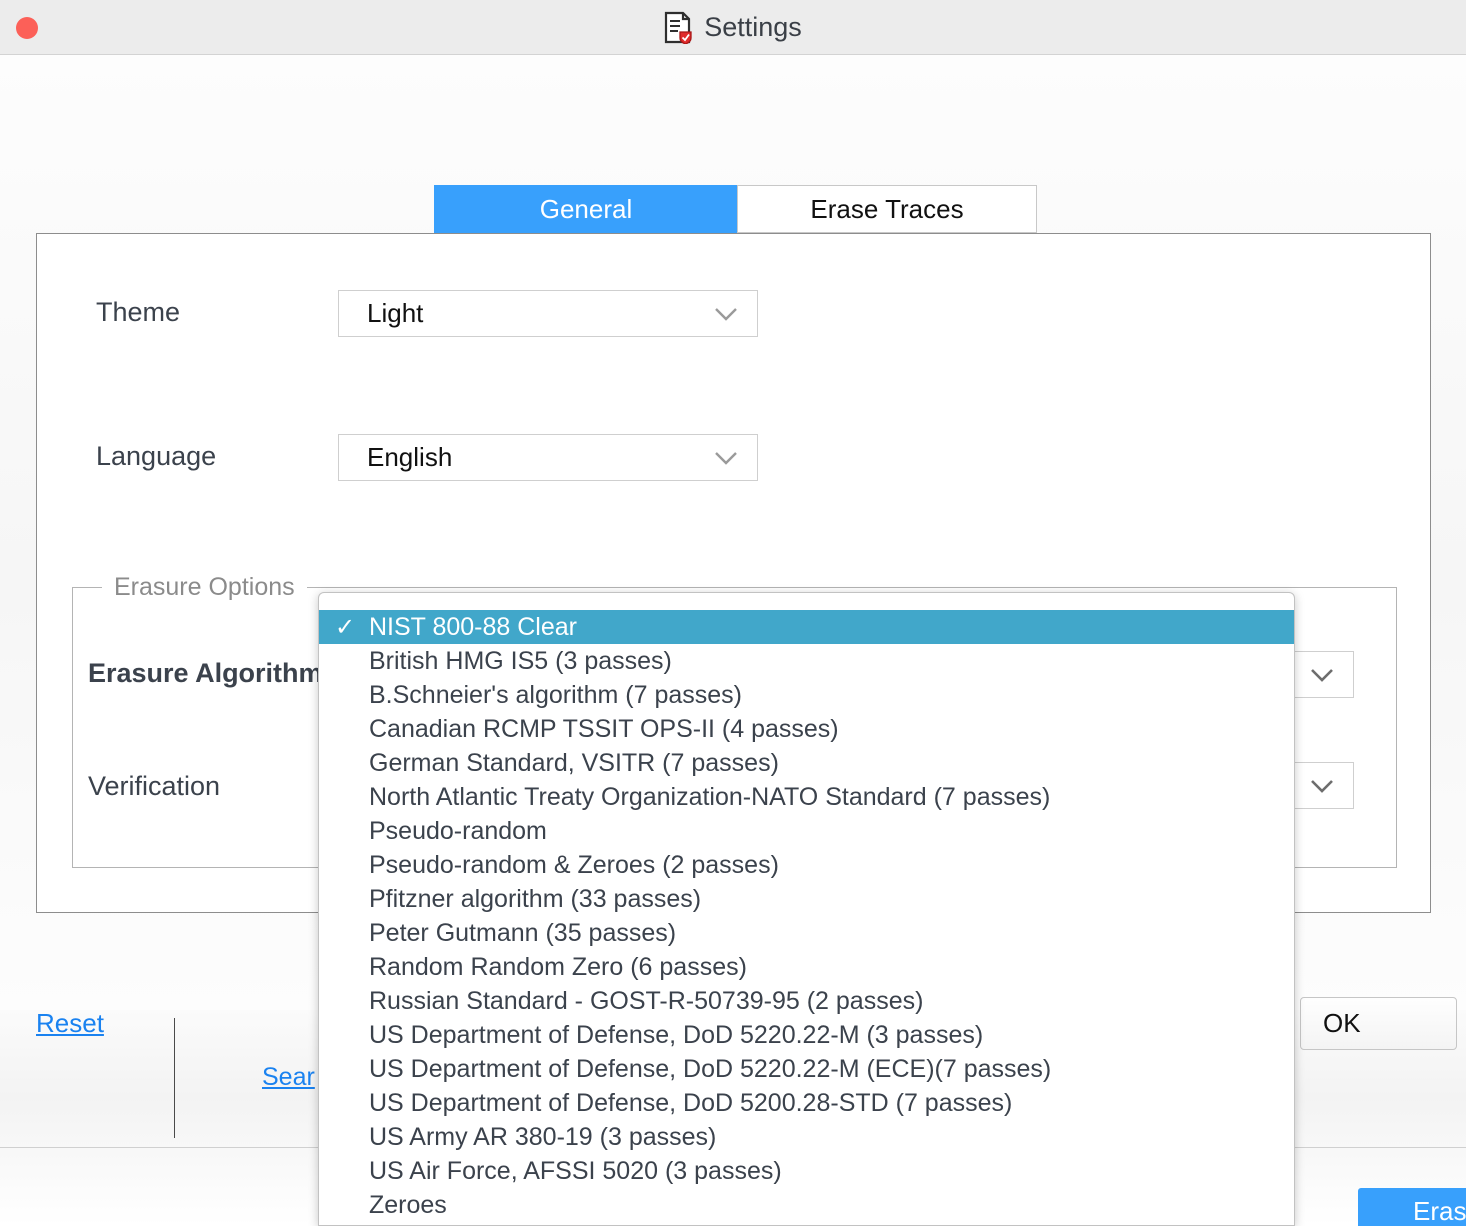  I want to click on theme-label: Theme, so click(138, 312).